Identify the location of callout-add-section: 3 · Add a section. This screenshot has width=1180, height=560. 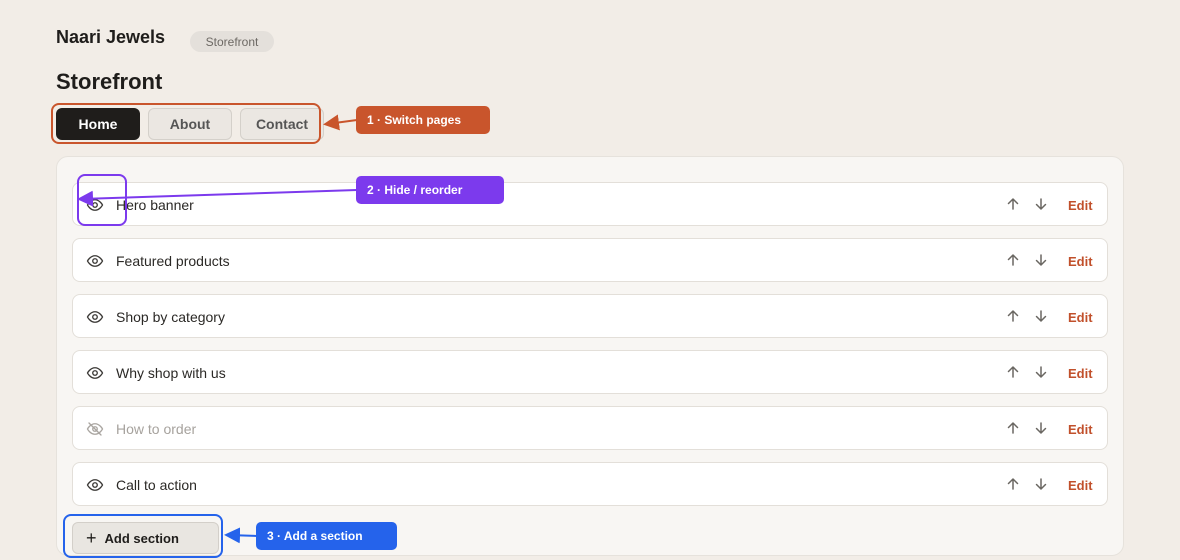
(326, 536).